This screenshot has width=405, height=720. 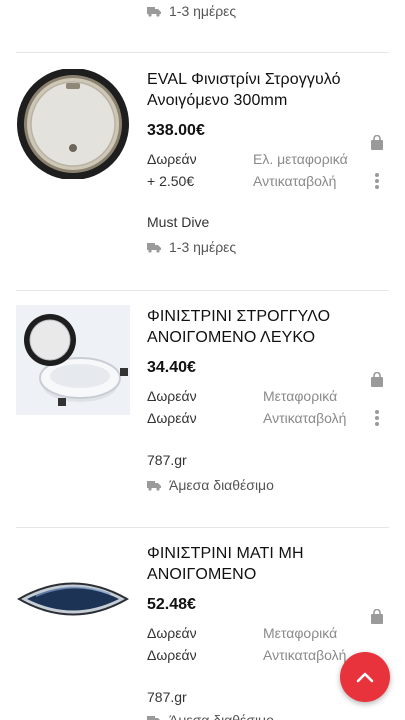 What do you see at coordinates (171, 181) in the screenshot?
I see `cod-cost: + 2.50€` at bounding box center [171, 181].